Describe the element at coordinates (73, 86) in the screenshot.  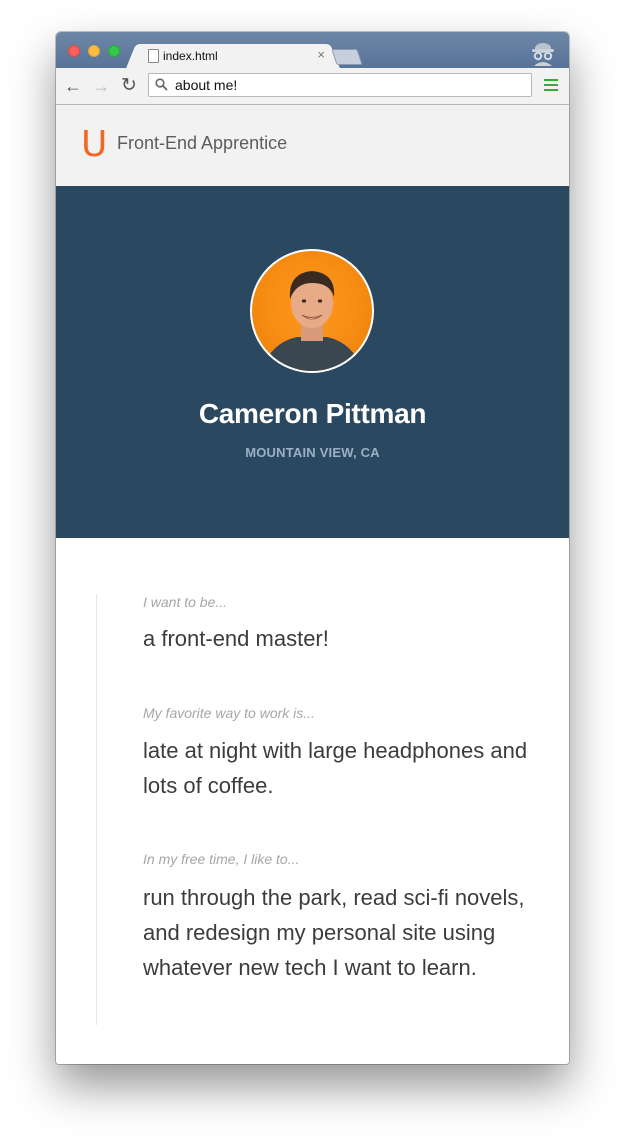
I see `back-arrow-icon: ←` at that location.